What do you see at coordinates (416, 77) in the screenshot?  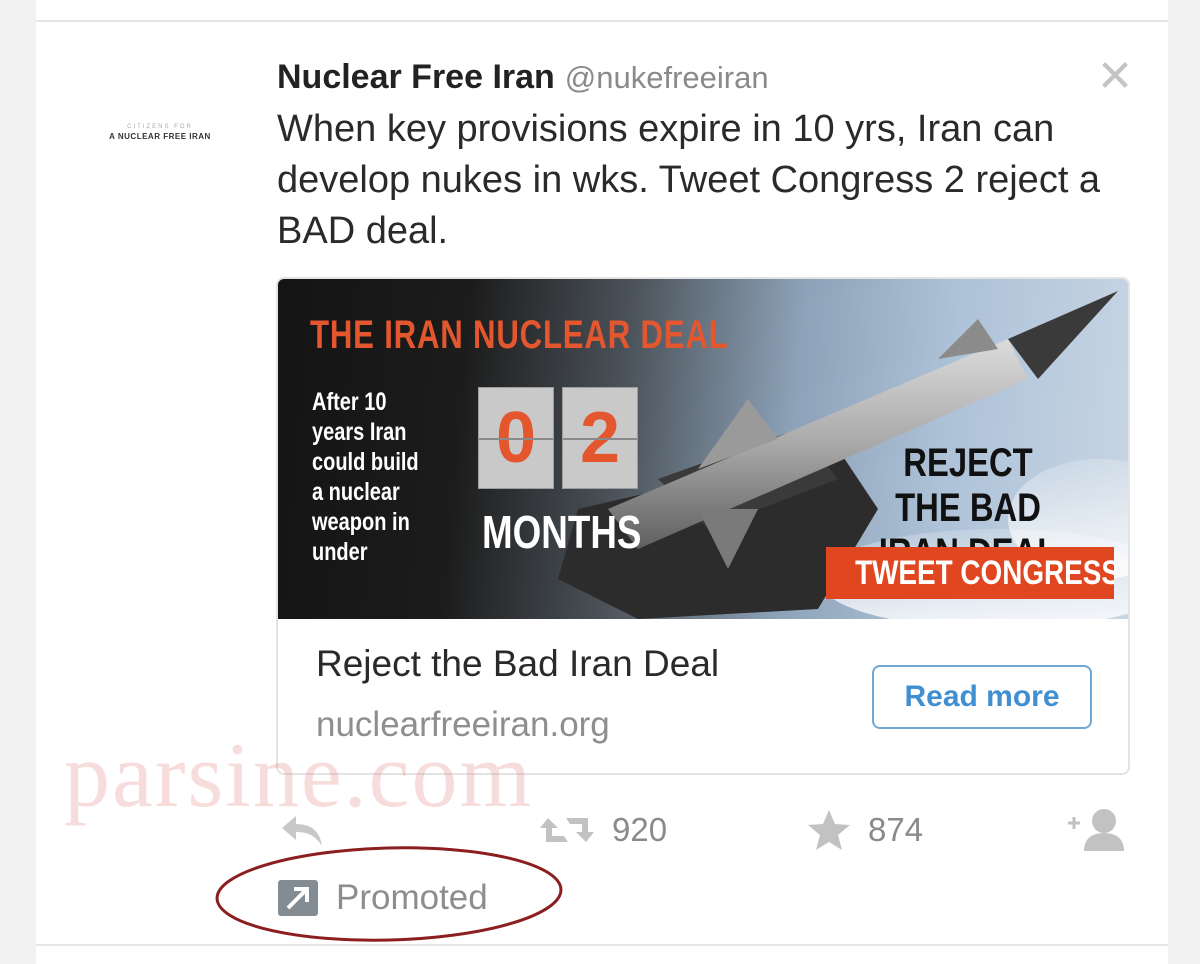 I see `author-name: Nuclear Free Iran` at bounding box center [416, 77].